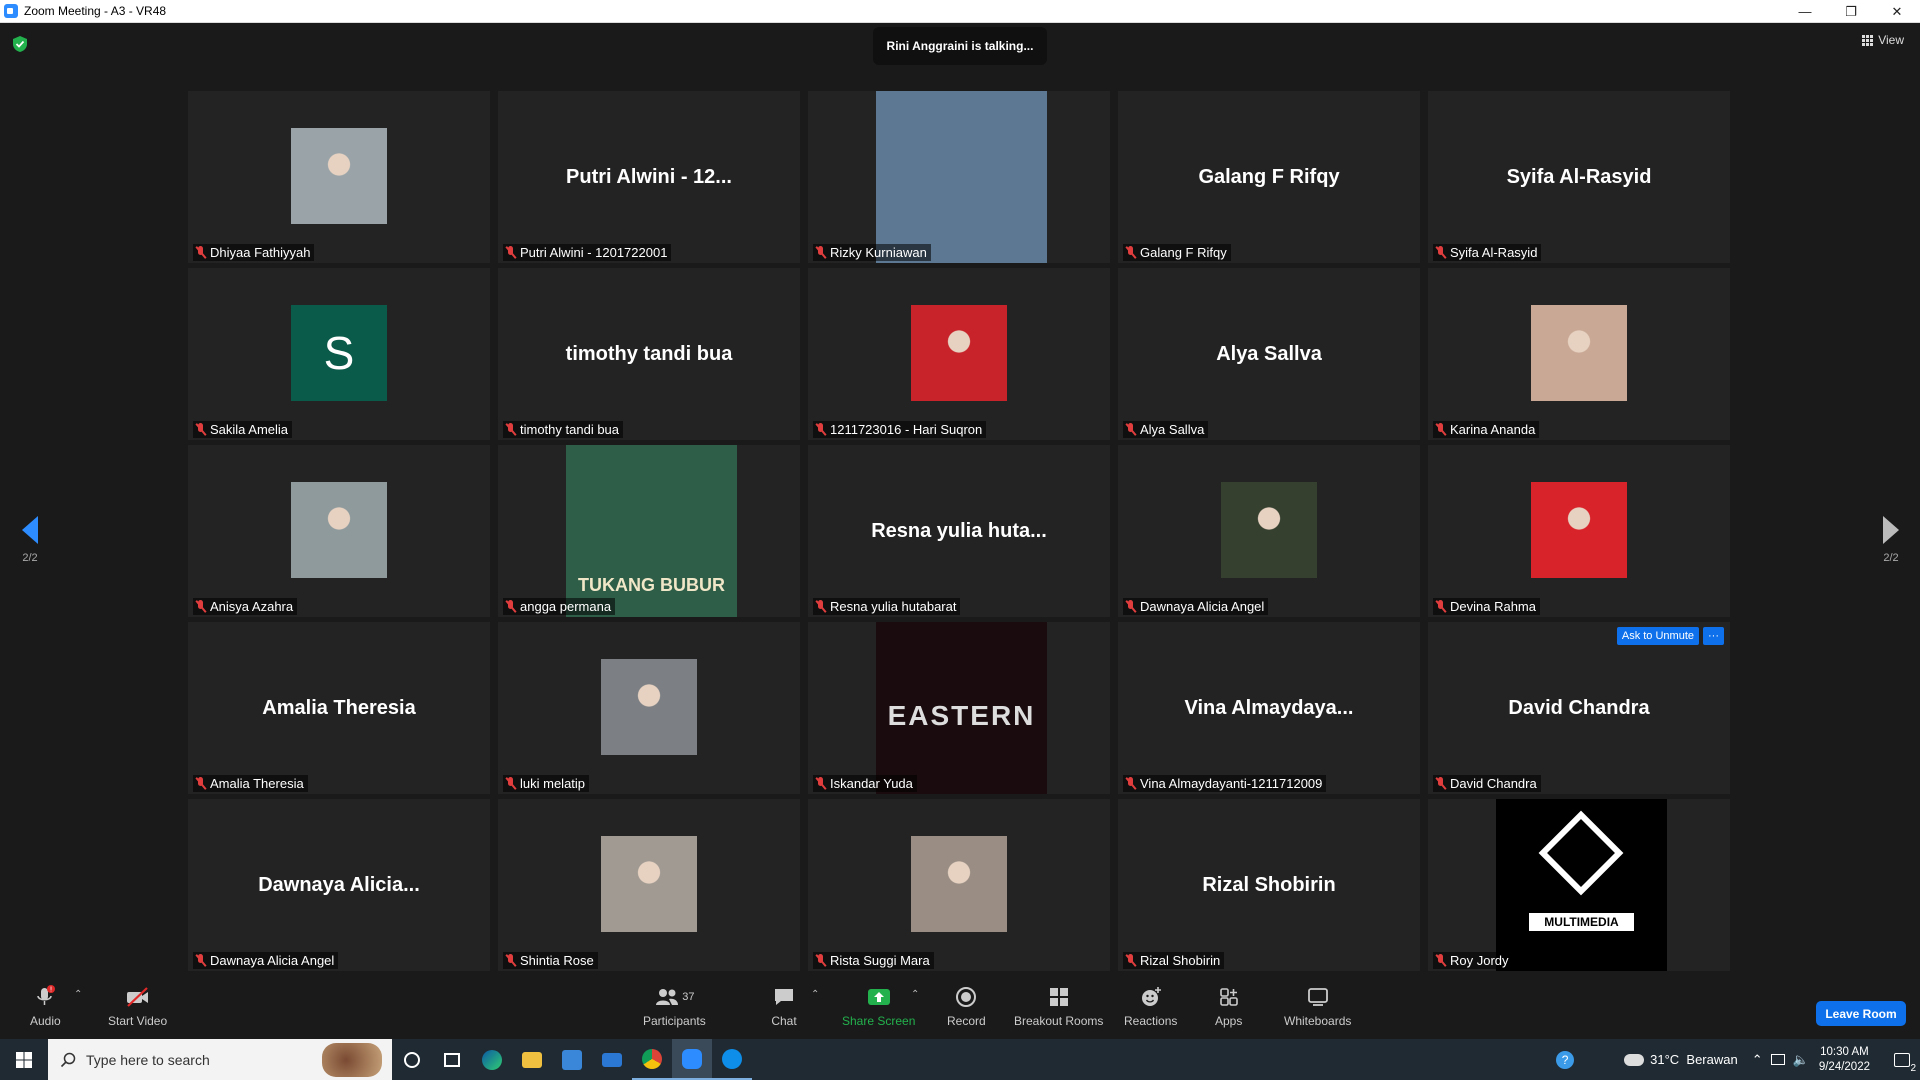 The width and height of the screenshot is (1920, 1080). What do you see at coordinates (1269, 531) in the screenshot?
I see `participant-tile: Dawnaya Alicia Angel` at bounding box center [1269, 531].